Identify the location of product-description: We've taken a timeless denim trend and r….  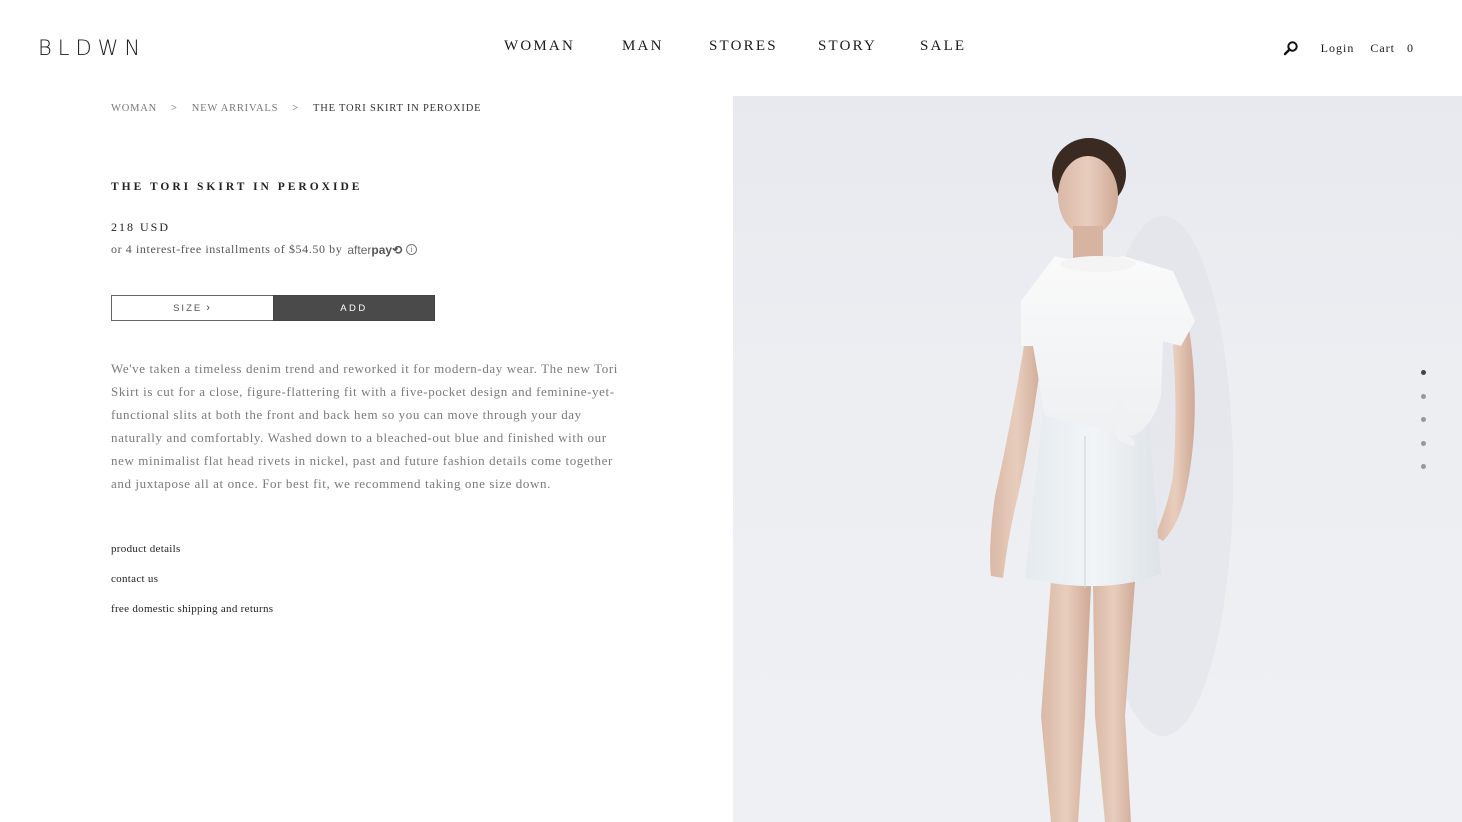
(364, 426).